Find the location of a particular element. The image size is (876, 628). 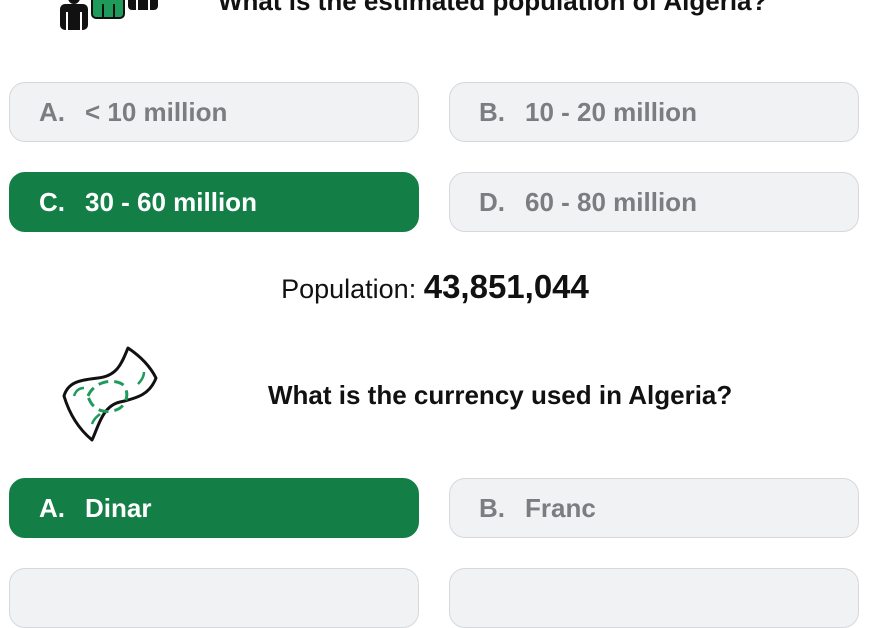

option-letter: D. is located at coordinates (492, 201).